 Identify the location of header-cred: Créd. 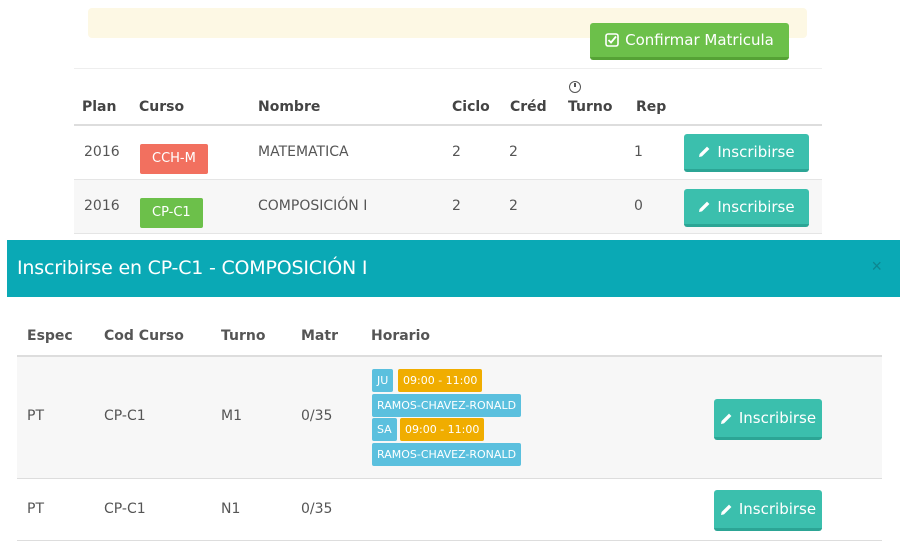
(528, 107).